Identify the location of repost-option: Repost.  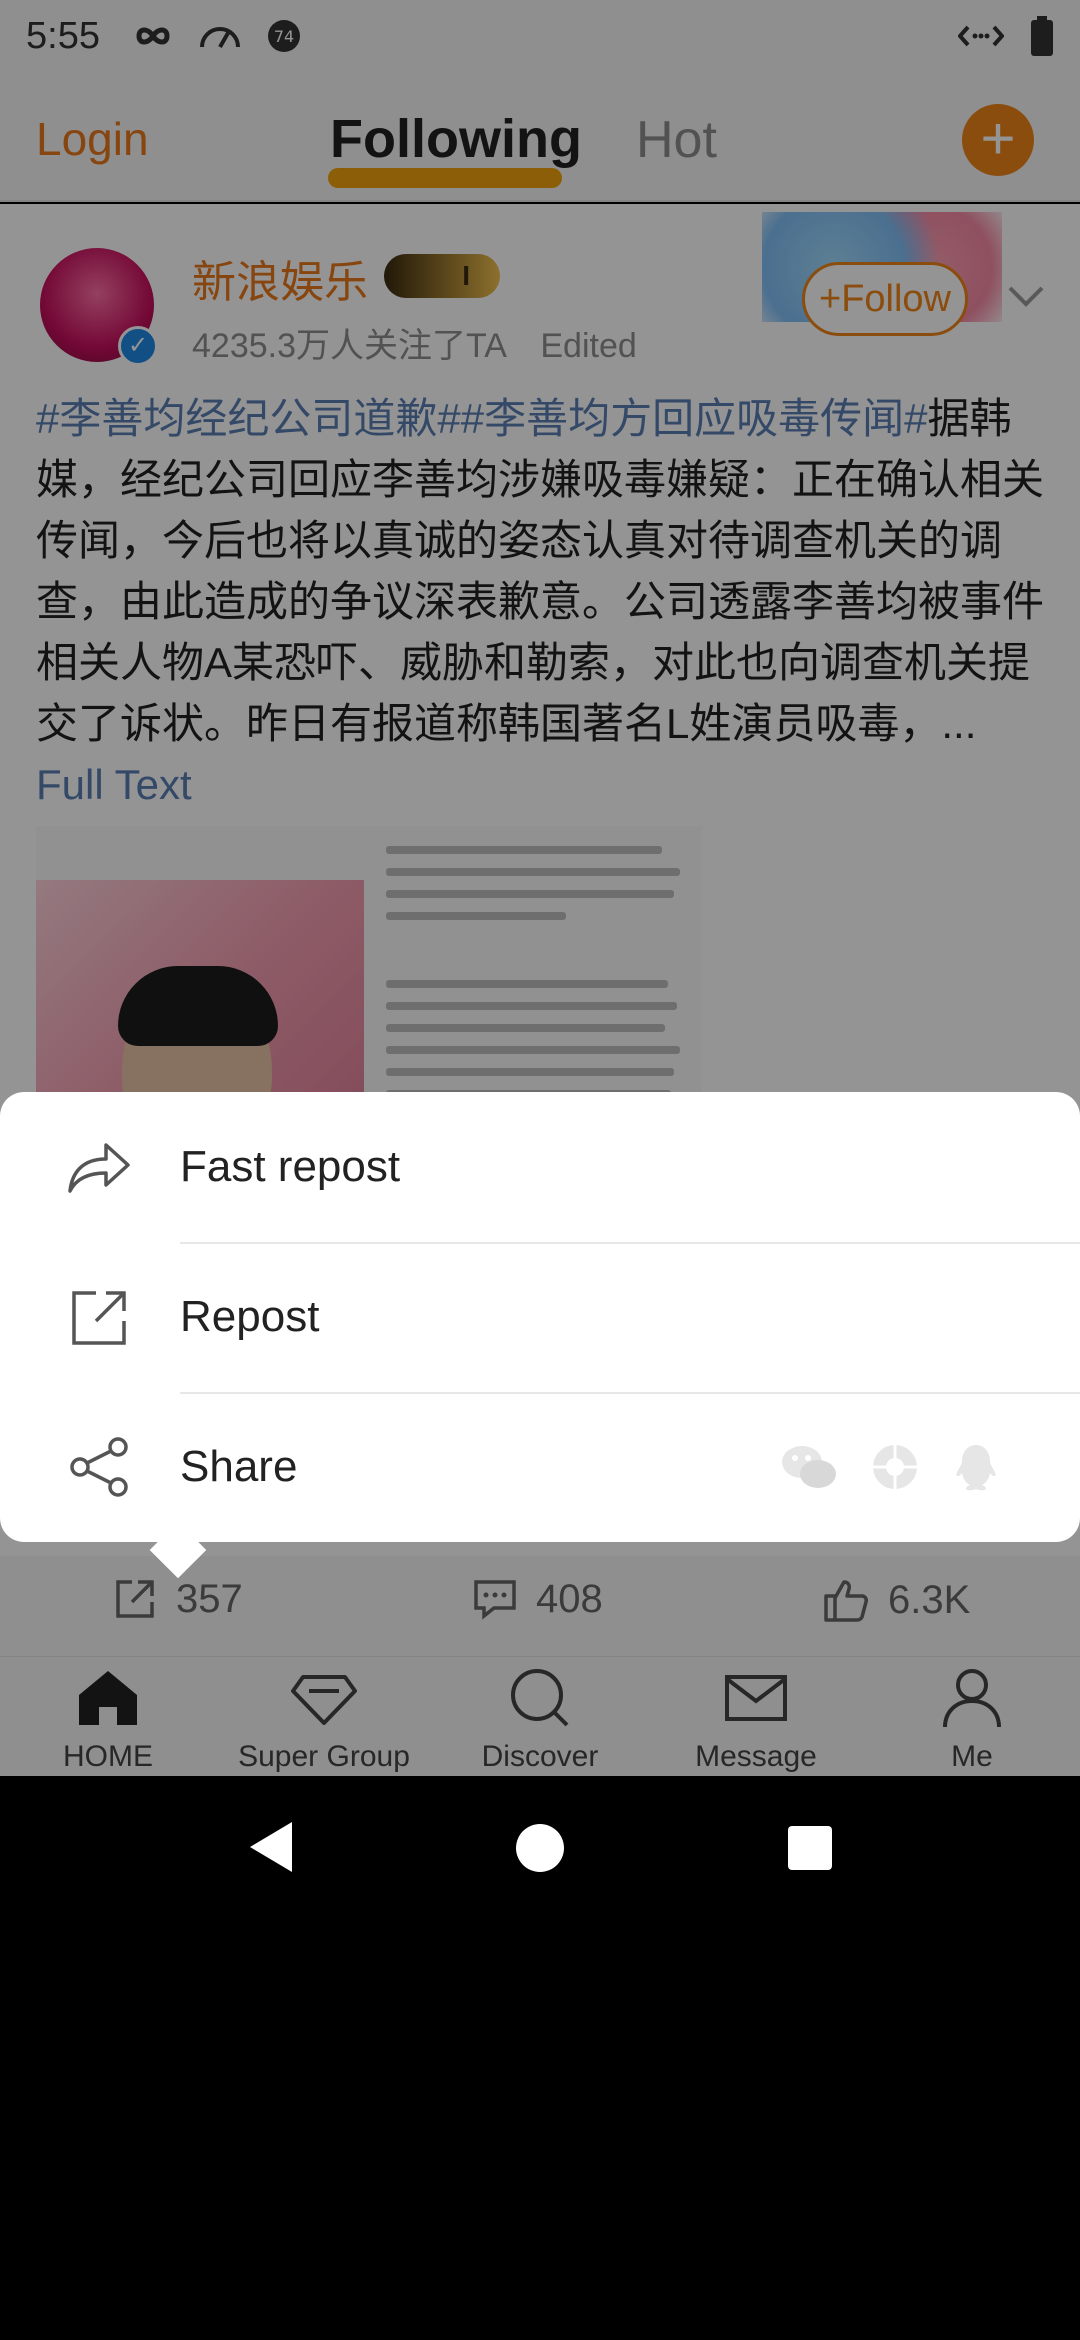
(540, 1317).